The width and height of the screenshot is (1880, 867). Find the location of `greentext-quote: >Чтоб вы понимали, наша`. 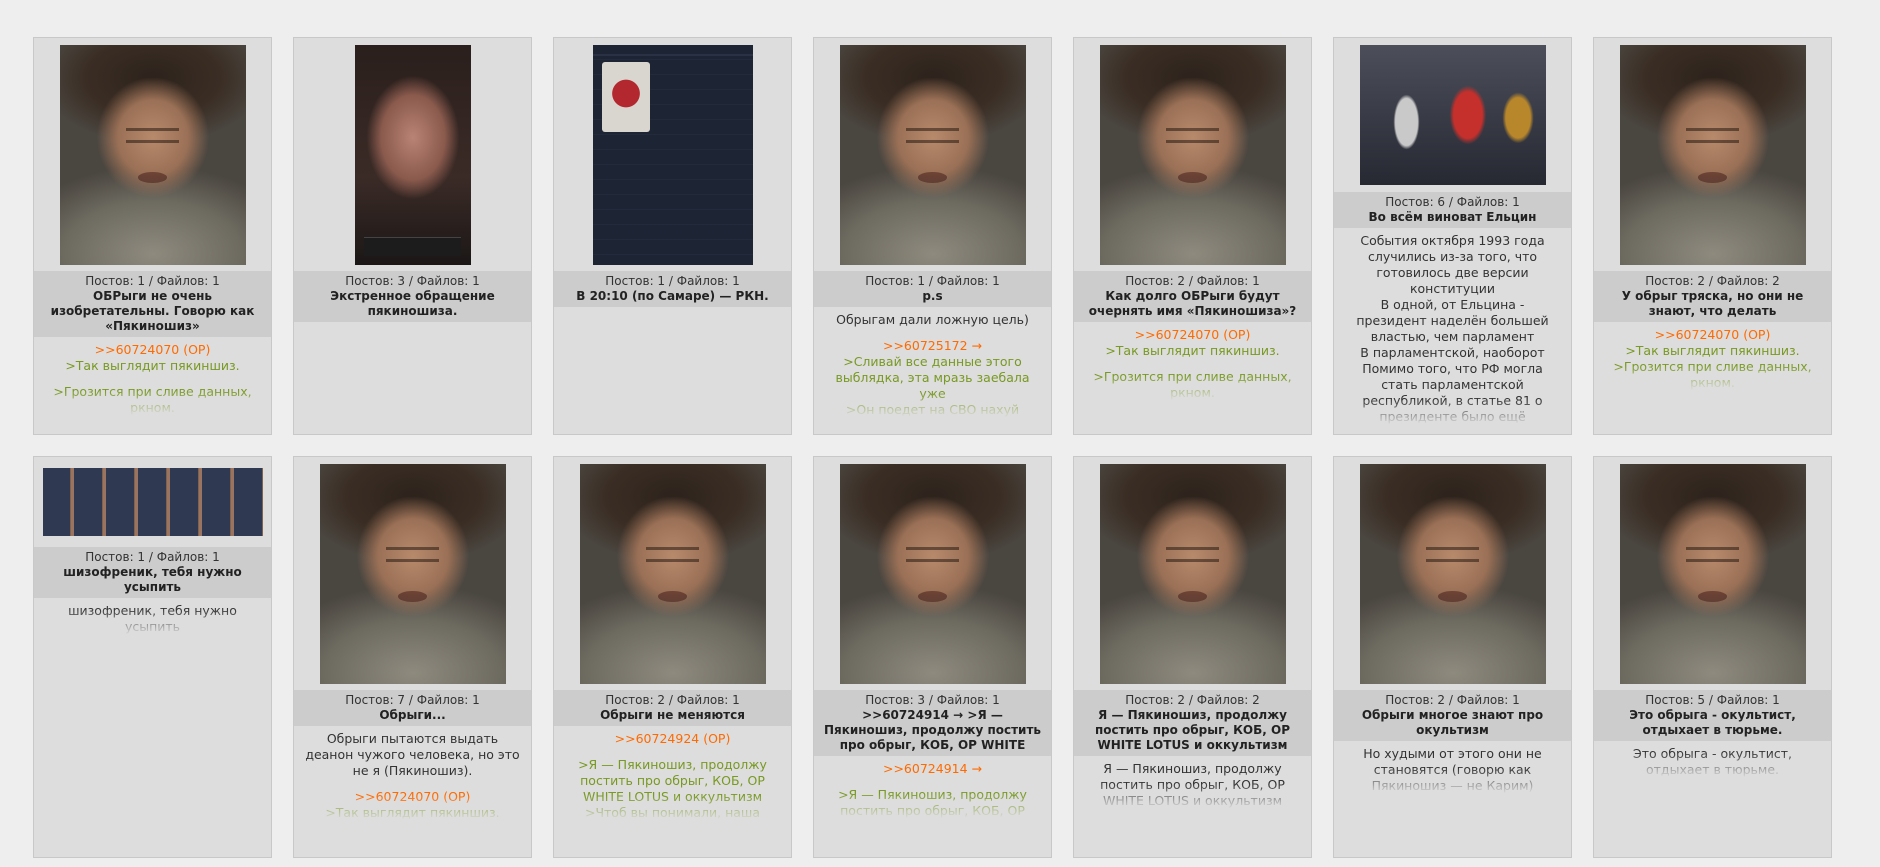

greentext-quote: >Чтоб вы понимали, наша is located at coordinates (672, 812).